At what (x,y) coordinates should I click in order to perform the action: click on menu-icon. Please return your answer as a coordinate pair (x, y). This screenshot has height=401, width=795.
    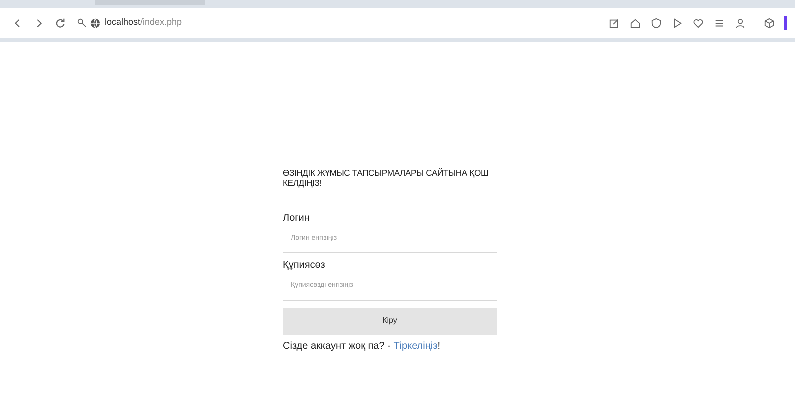
    Looking at the image, I should click on (719, 23).